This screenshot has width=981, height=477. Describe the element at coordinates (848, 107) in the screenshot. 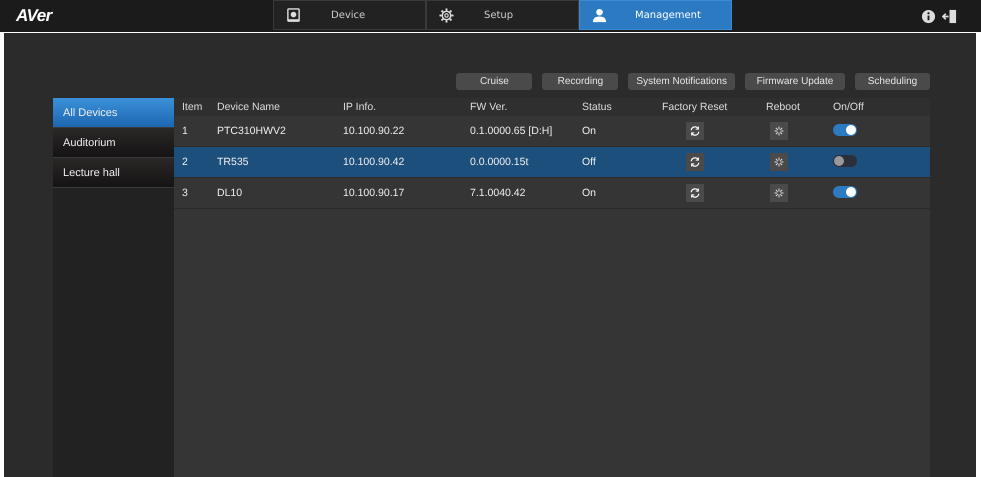

I see `column-header: On/Off` at that location.